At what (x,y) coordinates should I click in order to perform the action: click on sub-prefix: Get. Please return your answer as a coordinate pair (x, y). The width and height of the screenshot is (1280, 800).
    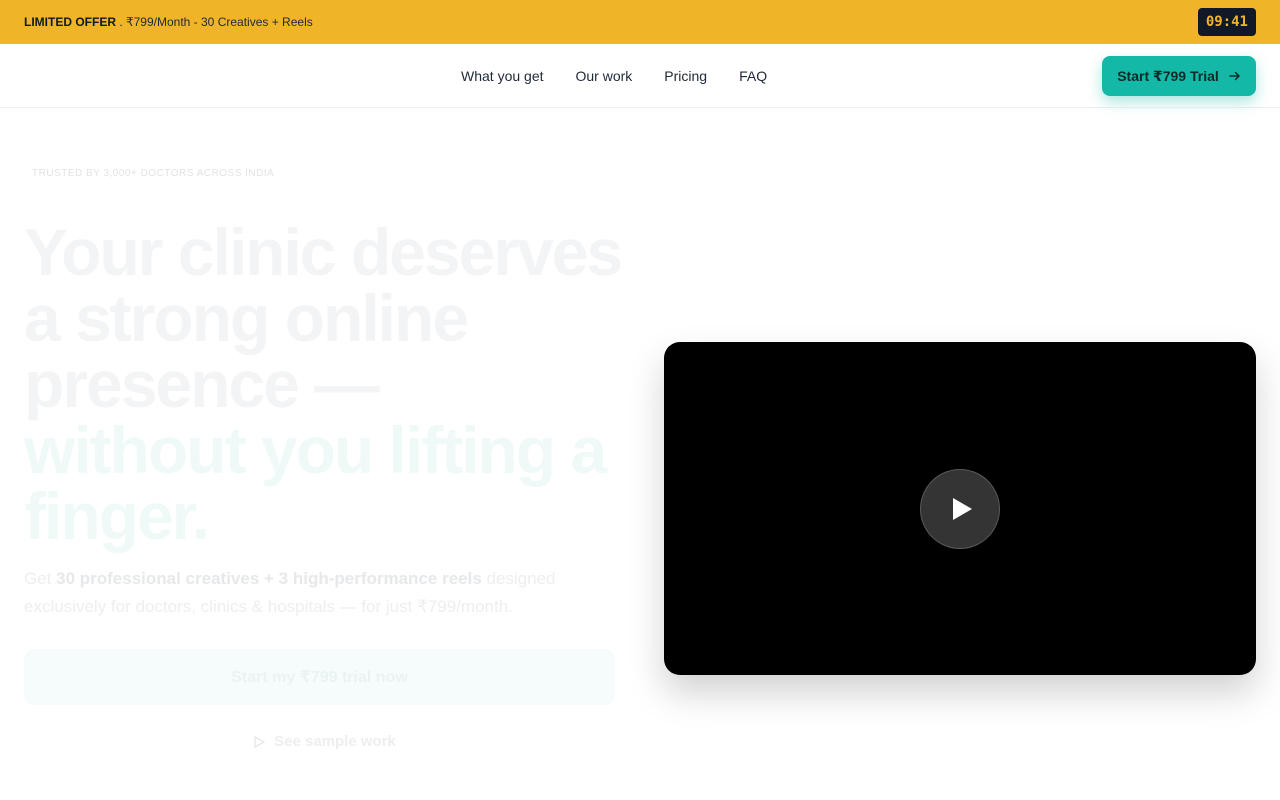
    Looking at the image, I should click on (40, 578).